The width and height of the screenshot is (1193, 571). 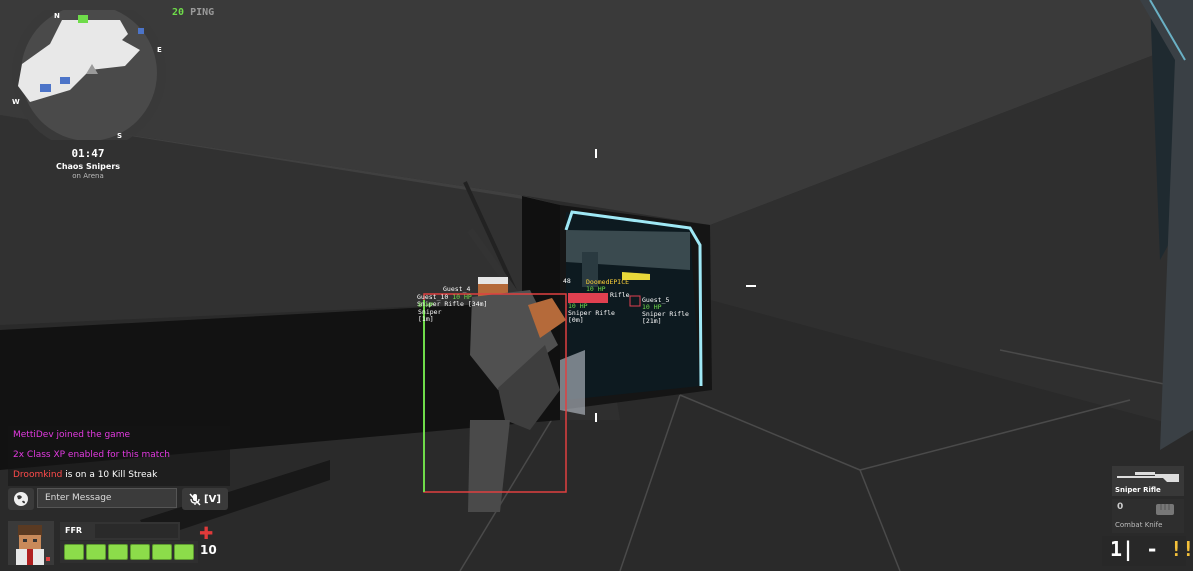 I want to click on secondary-slot-number: 0, so click(x=1120, y=507).